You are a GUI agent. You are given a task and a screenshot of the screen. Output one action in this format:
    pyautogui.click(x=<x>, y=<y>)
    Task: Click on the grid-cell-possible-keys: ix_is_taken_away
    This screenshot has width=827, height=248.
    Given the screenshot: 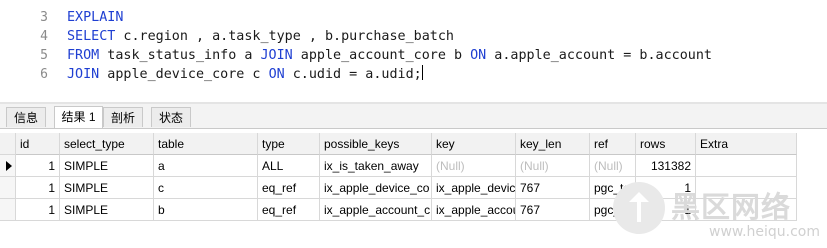 What is the action you would take?
    pyautogui.click(x=376, y=166)
    